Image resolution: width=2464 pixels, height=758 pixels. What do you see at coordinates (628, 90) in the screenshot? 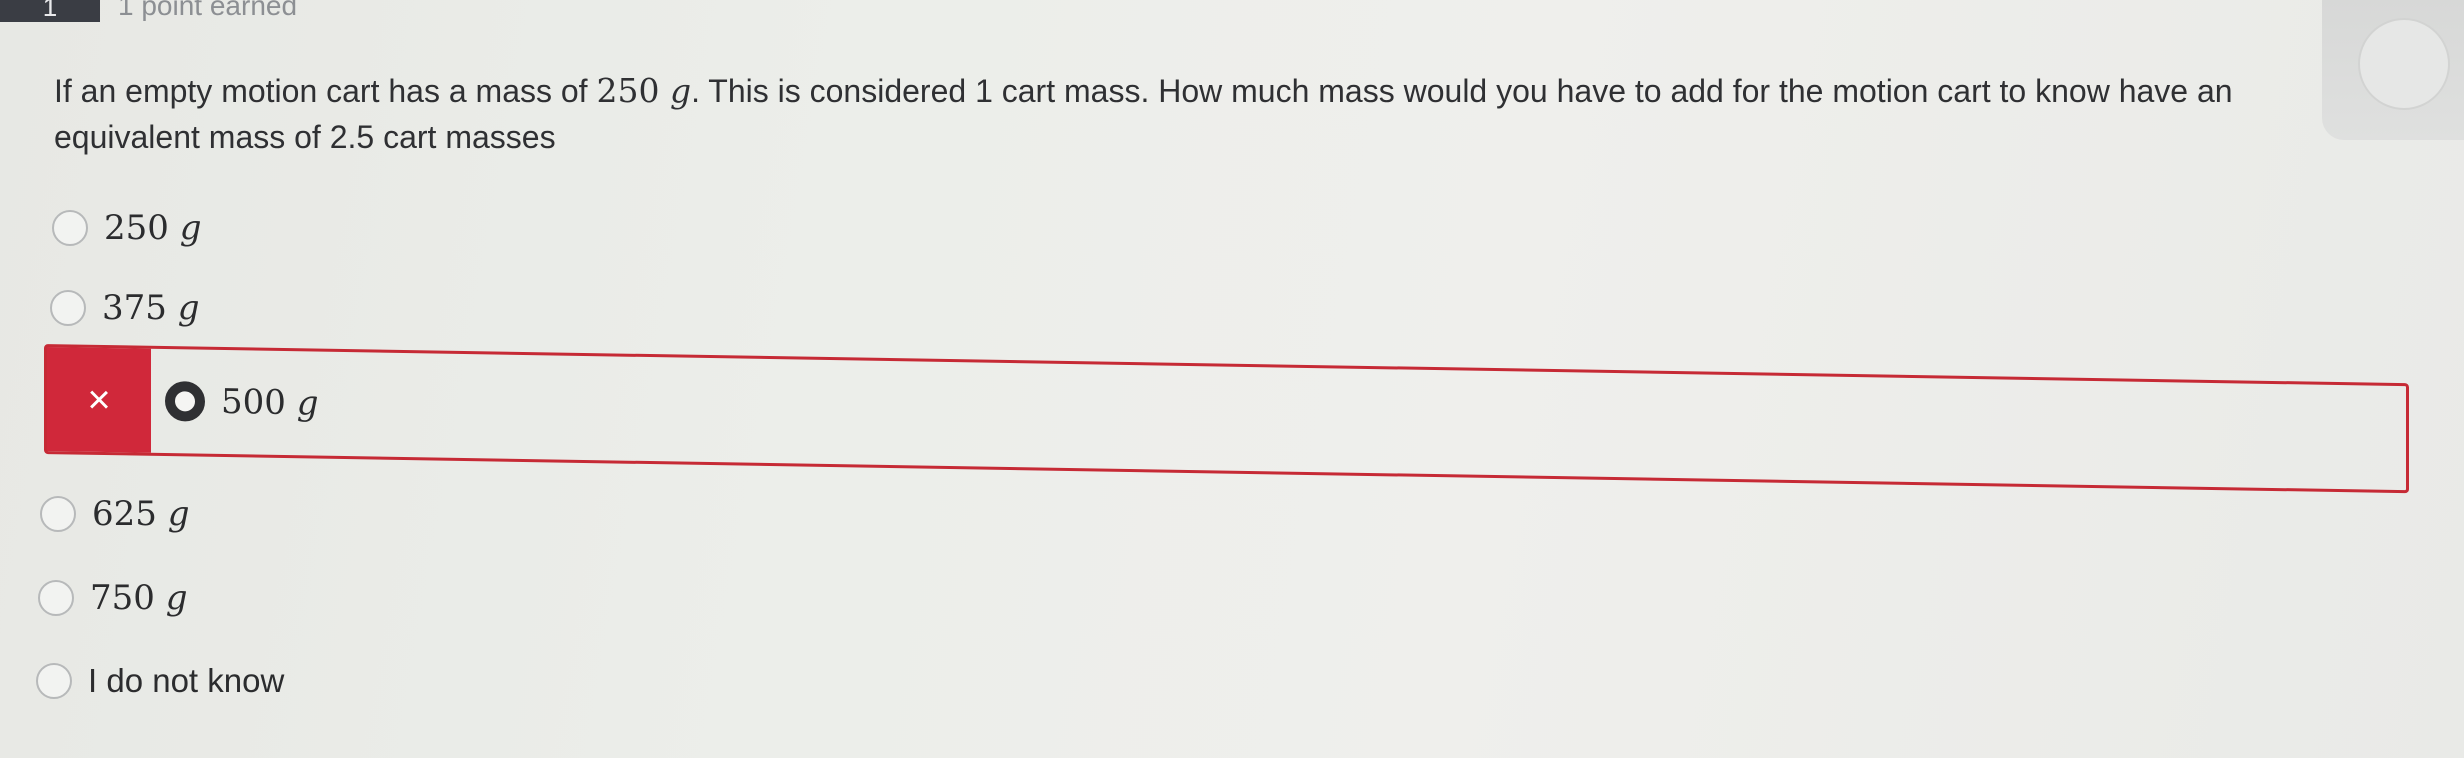
I see `question-mass-value: 250` at bounding box center [628, 90].